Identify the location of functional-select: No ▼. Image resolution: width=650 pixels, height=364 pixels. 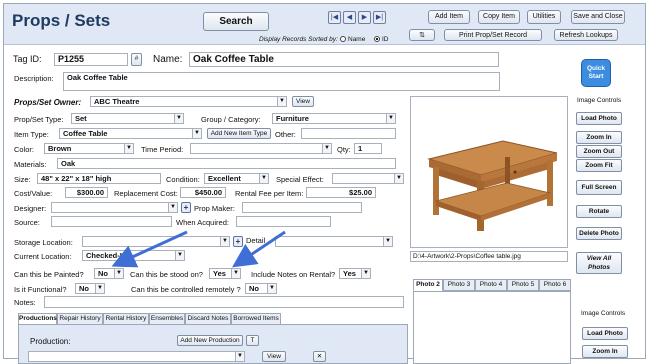
(90, 288).